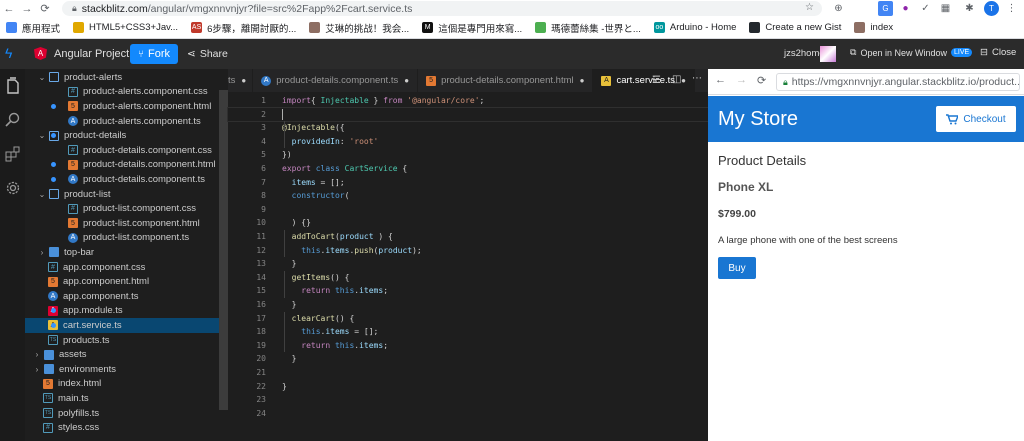 This screenshot has width=1024, height=441. Describe the element at coordinates (126, 398) in the screenshot. I see `tree-file: TS main.ts` at that location.